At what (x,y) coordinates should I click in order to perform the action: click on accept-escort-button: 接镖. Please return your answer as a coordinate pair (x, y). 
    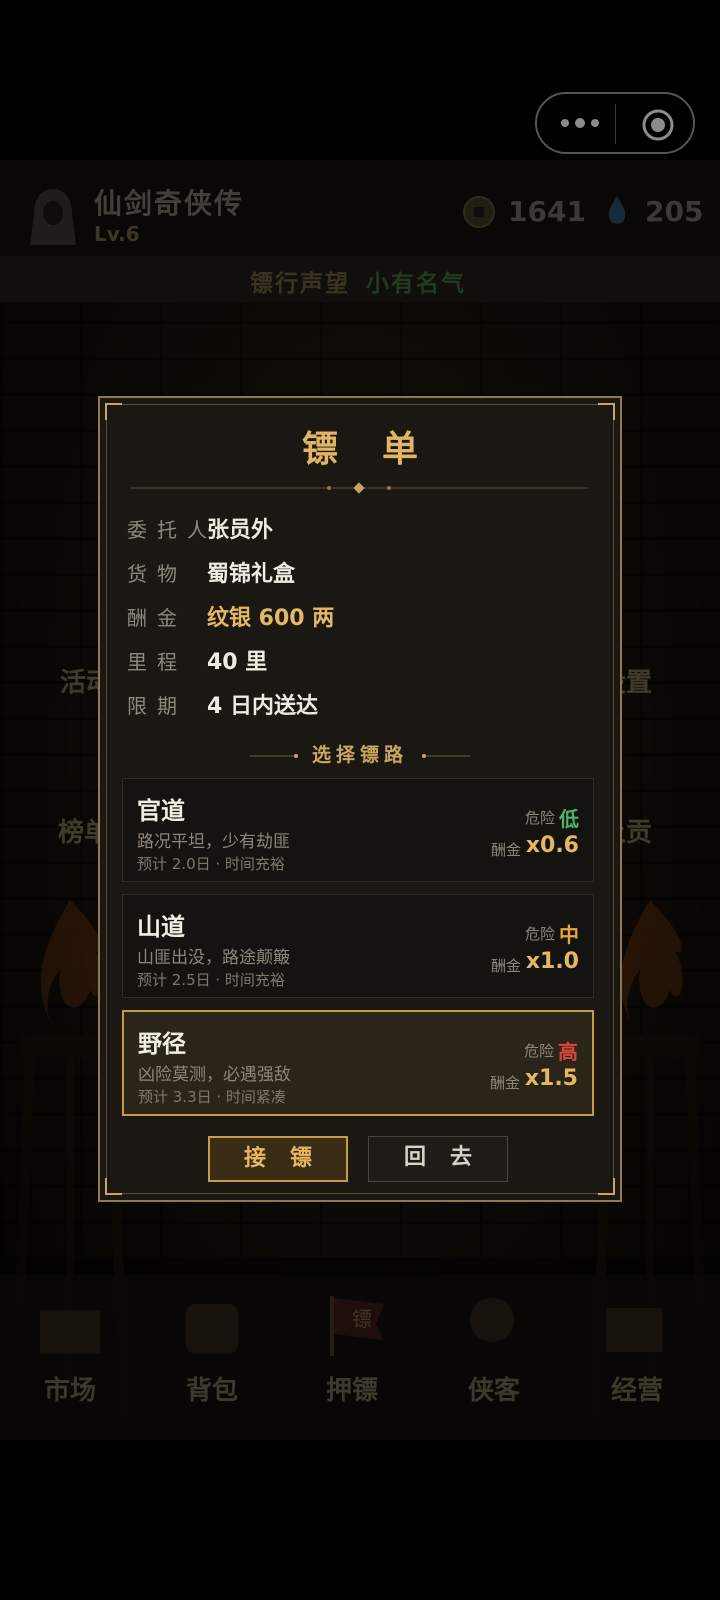
    Looking at the image, I should click on (278, 1159).